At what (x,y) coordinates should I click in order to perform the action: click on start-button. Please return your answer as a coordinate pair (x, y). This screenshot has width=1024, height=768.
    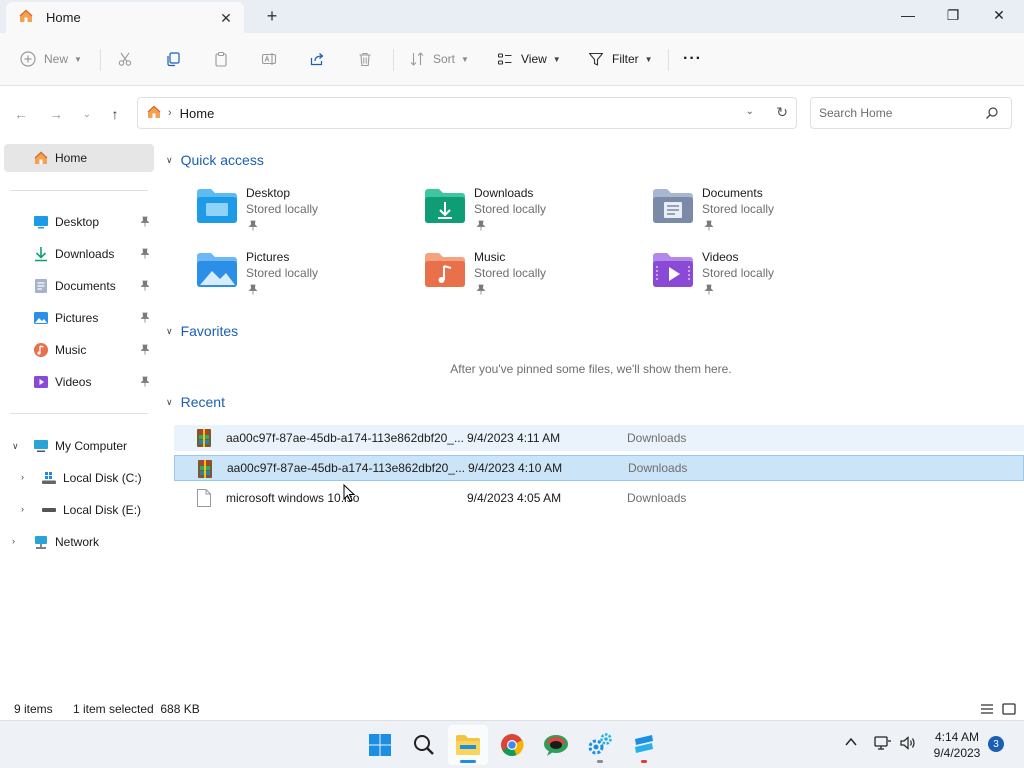
    Looking at the image, I should click on (380, 745).